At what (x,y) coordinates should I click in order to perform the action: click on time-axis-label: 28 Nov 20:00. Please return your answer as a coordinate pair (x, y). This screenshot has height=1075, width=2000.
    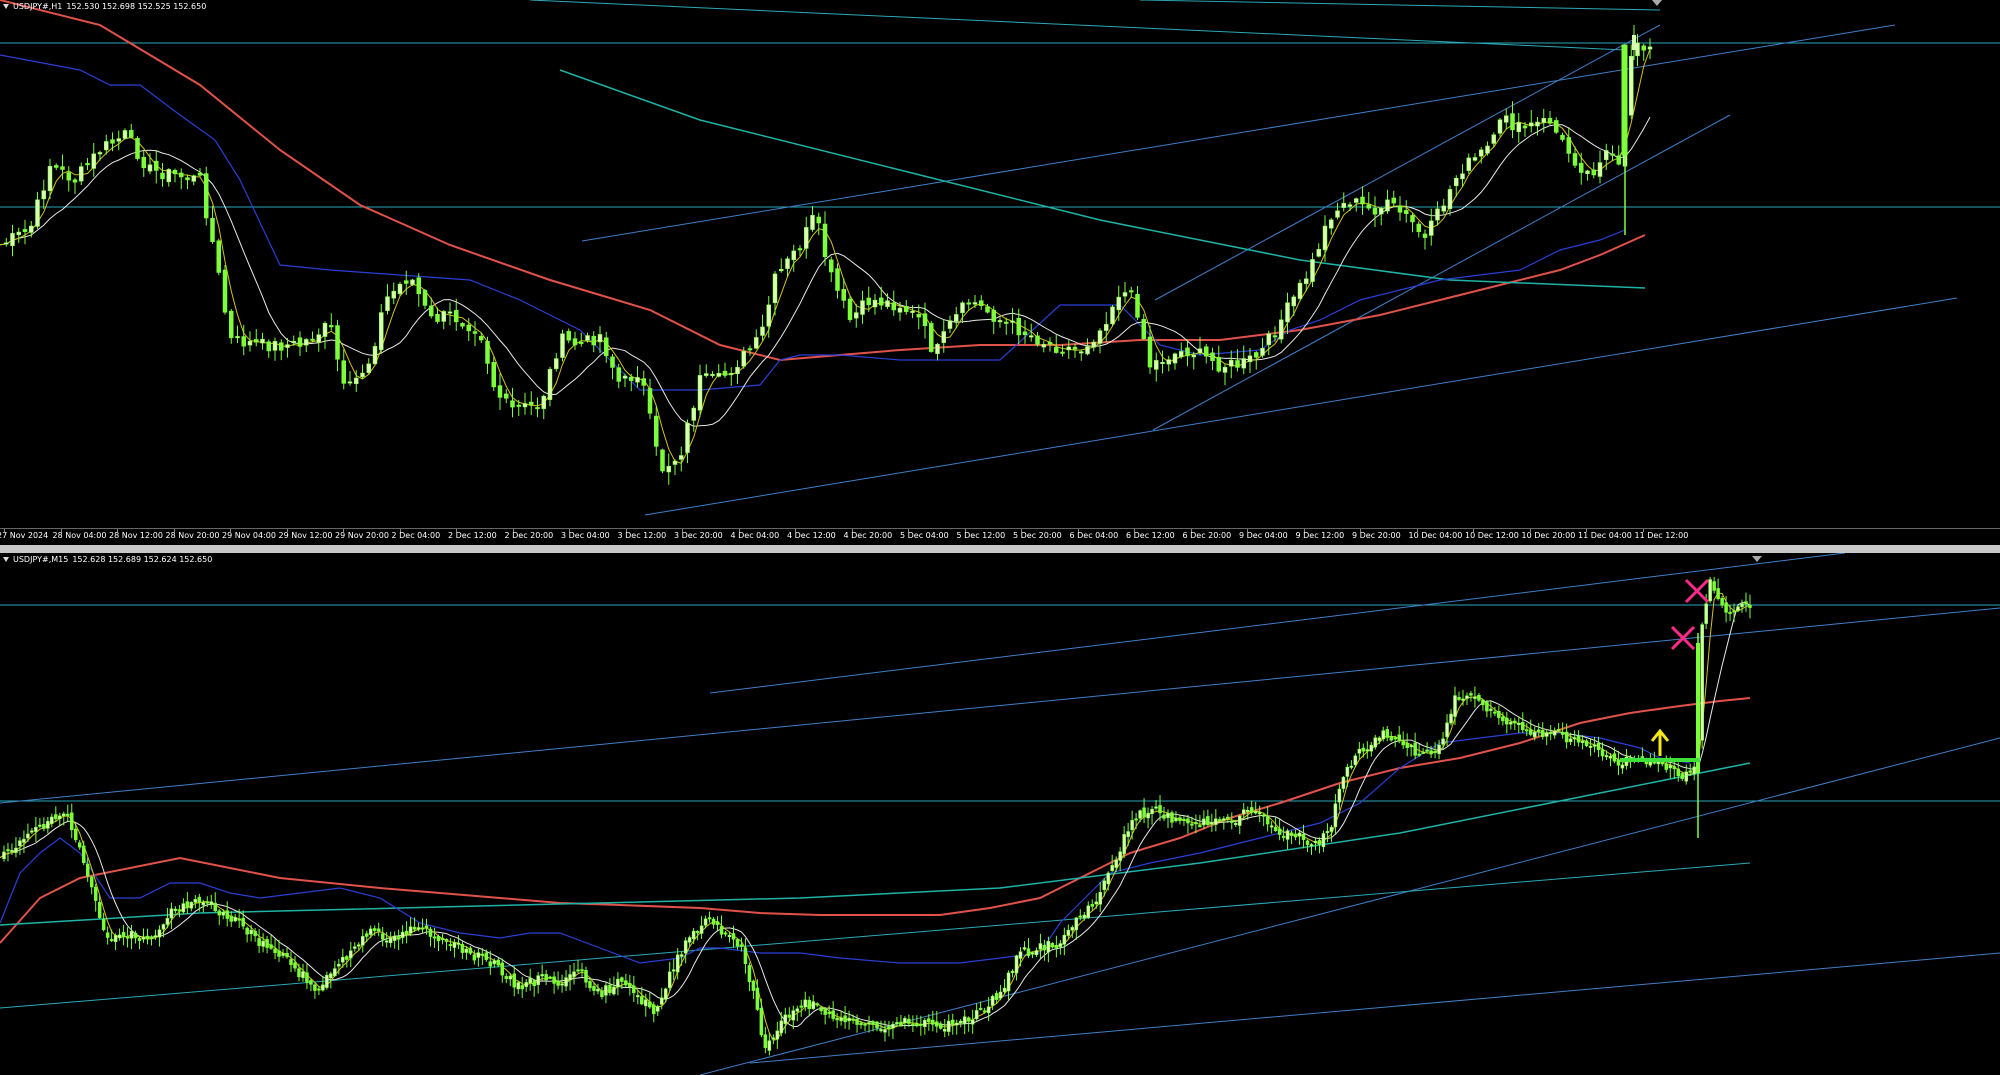
    Looking at the image, I should click on (192, 535).